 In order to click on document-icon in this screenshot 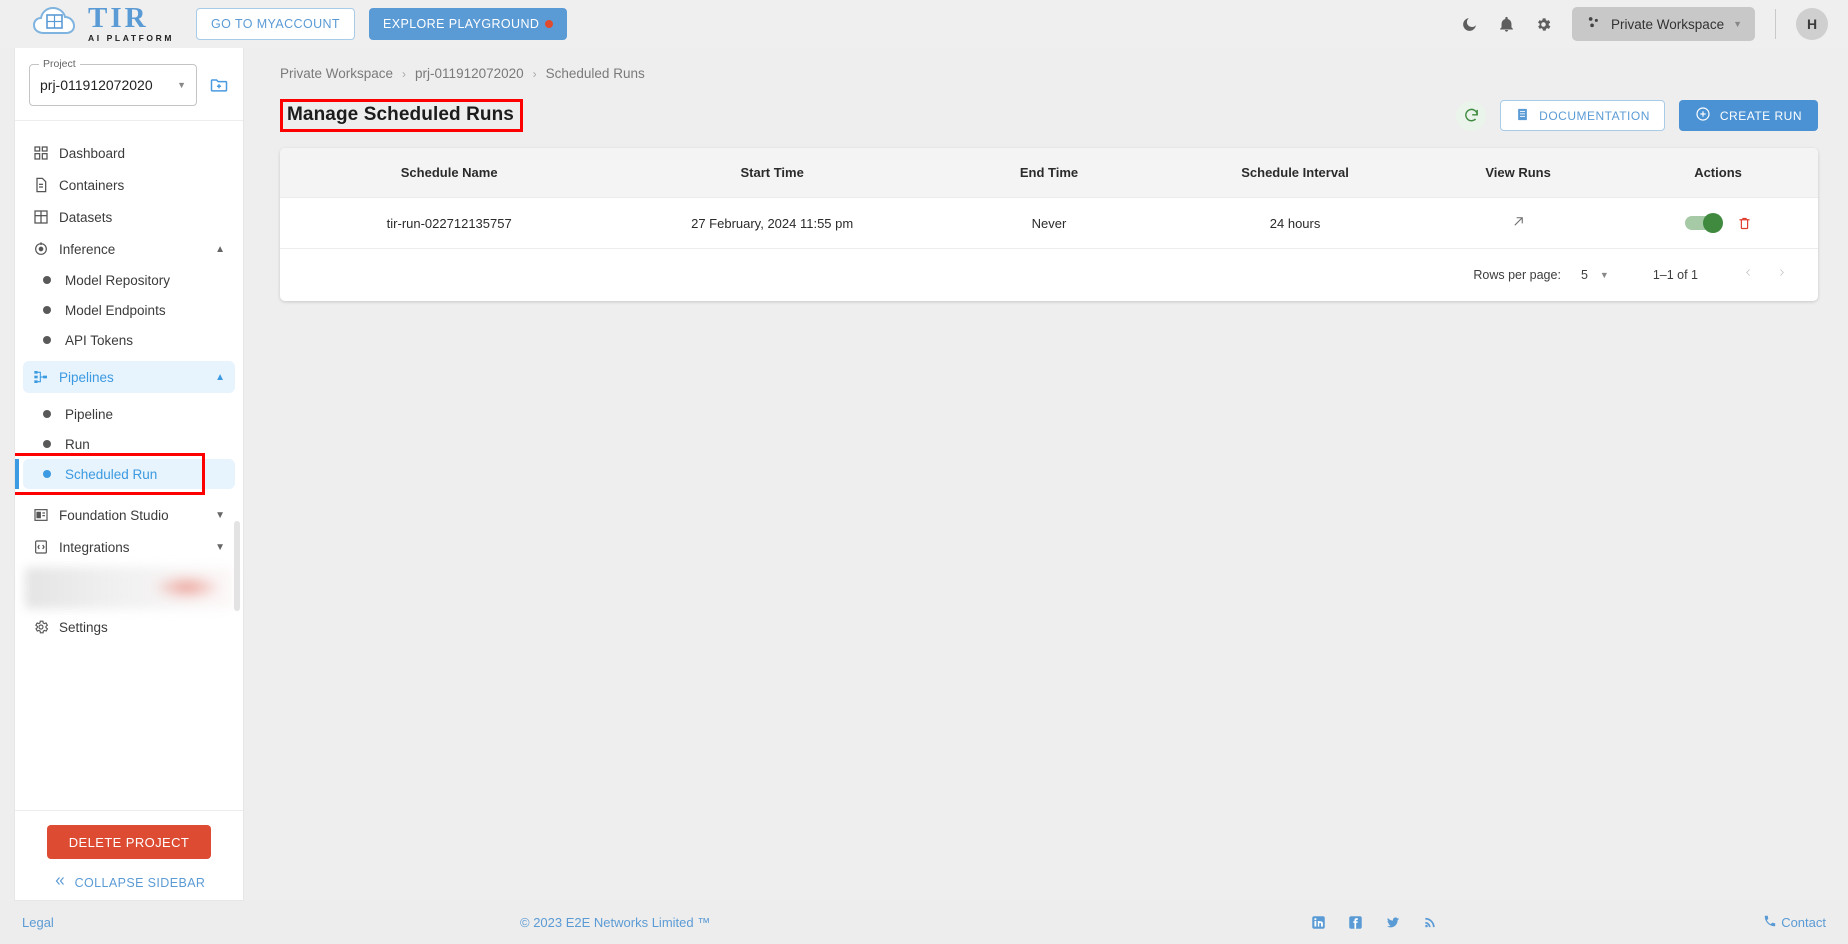, I will do `click(46, 185)`.